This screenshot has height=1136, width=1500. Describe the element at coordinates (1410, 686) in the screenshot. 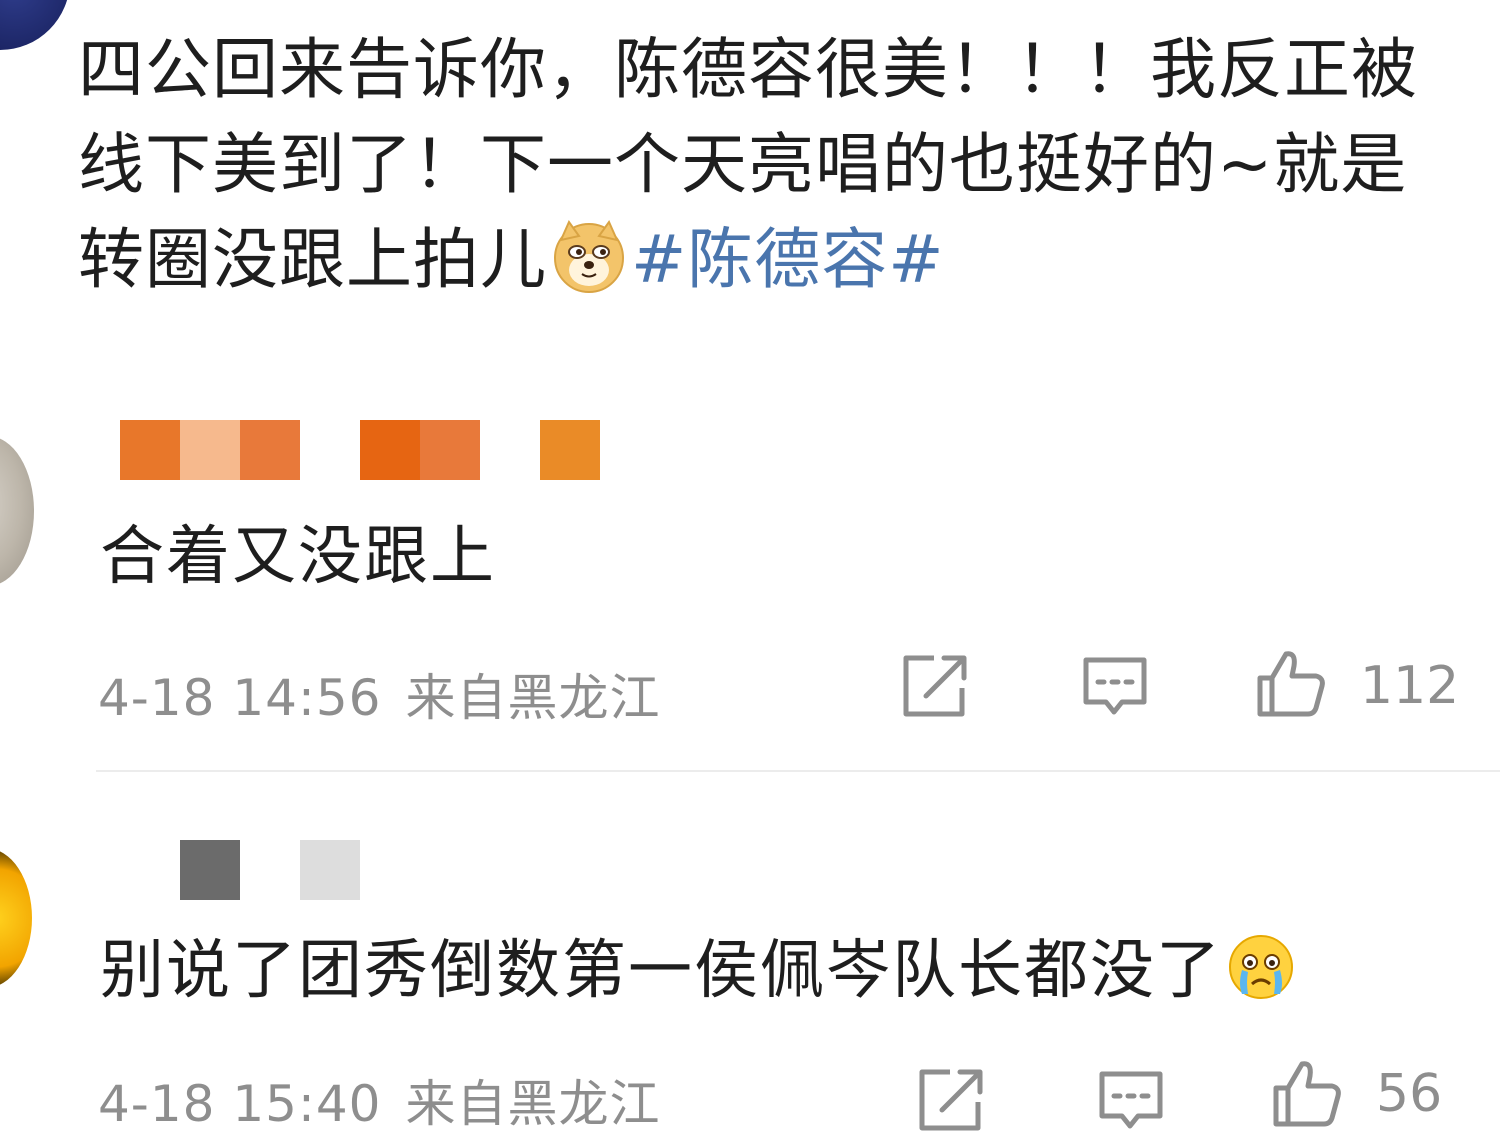

I see `like-count: 112` at that location.